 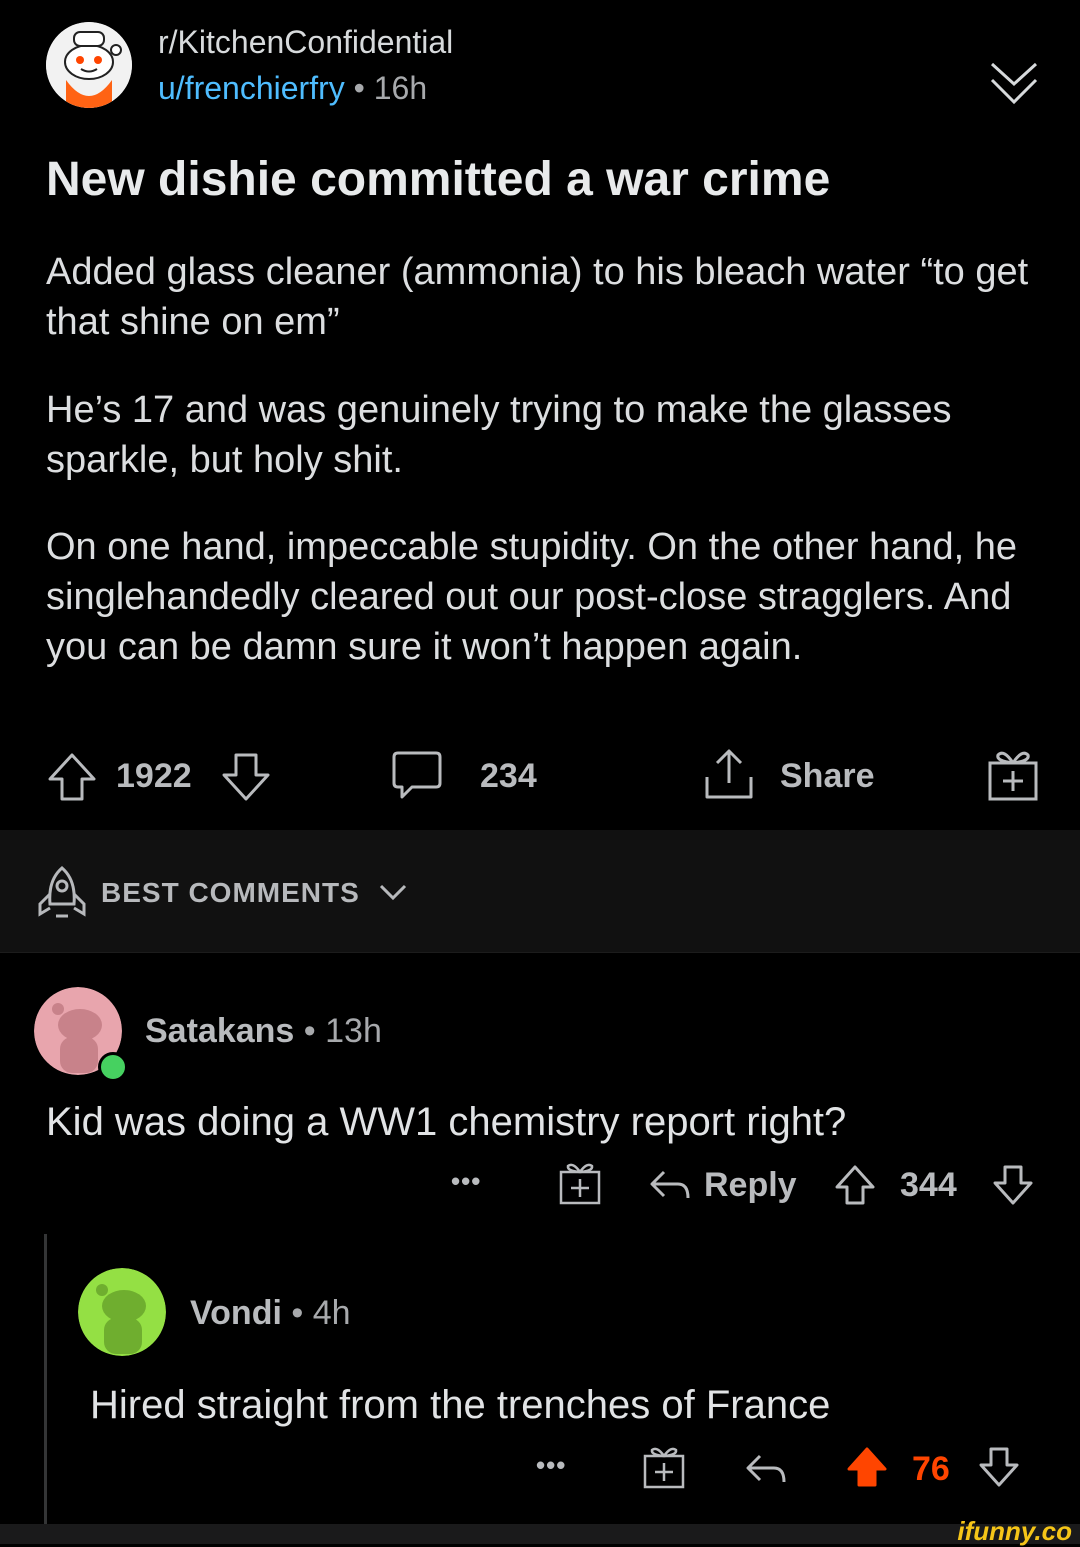 What do you see at coordinates (113, 1067) in the screenshot?
I see `online-status-dot` at bounding box center [113, 1067].